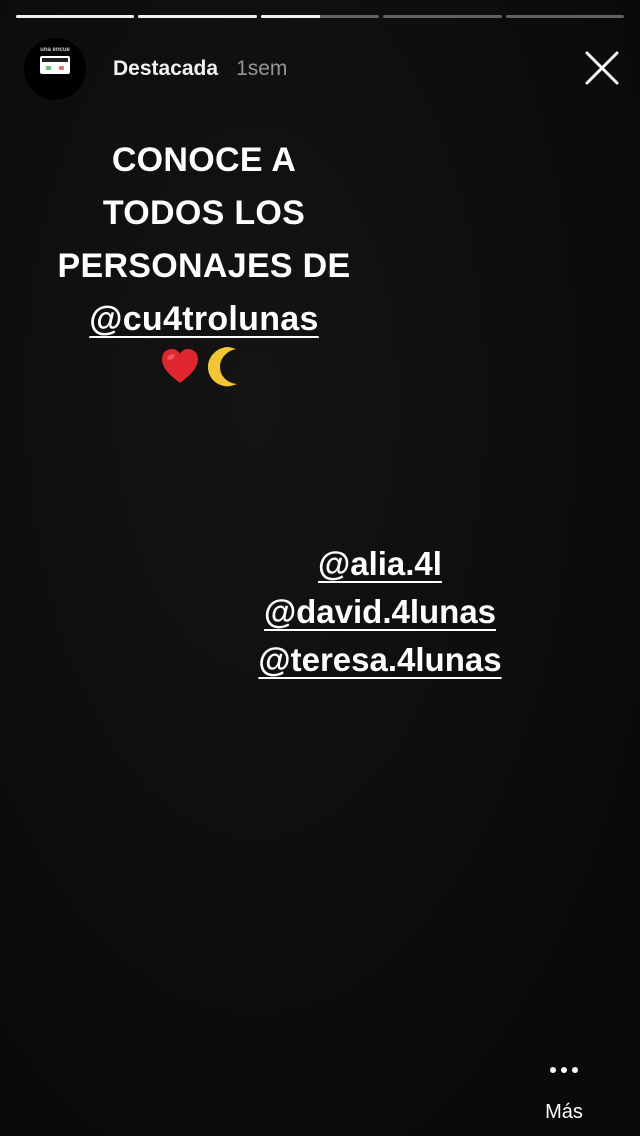  I want to click on more-dots-icon, so click(564, 1070).